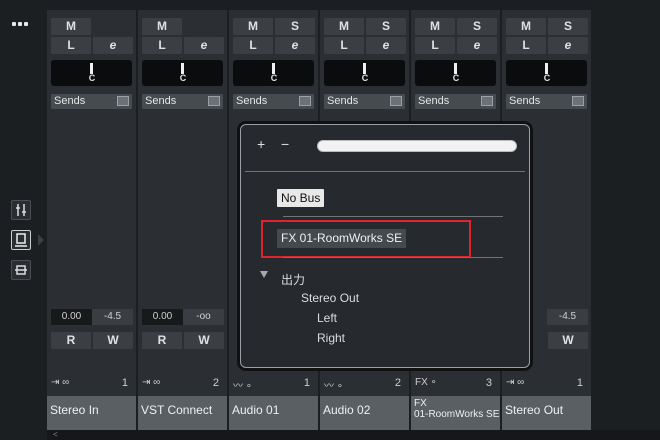  Describe the element at coordinates (182, 413) in the screenshot. I see `channel-name: VST Connect` at that location.